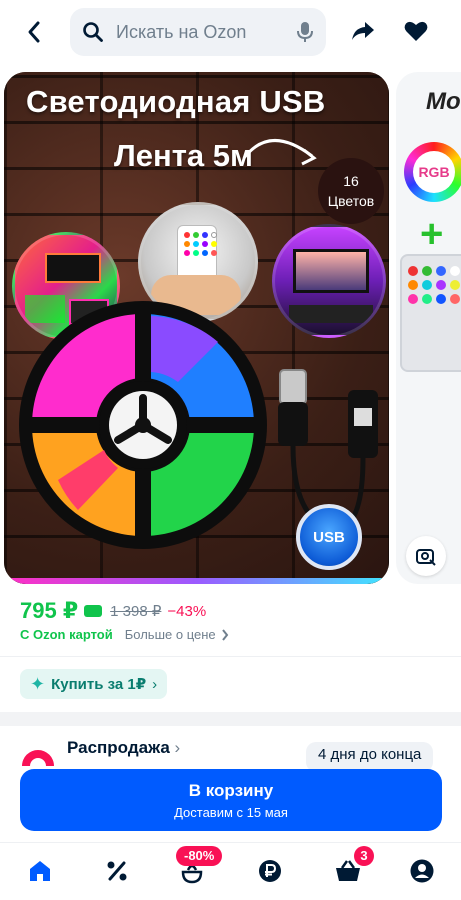 The width and height of the screenshot is (461, 900). I want to click on ruble-icon, so click(270, 871).